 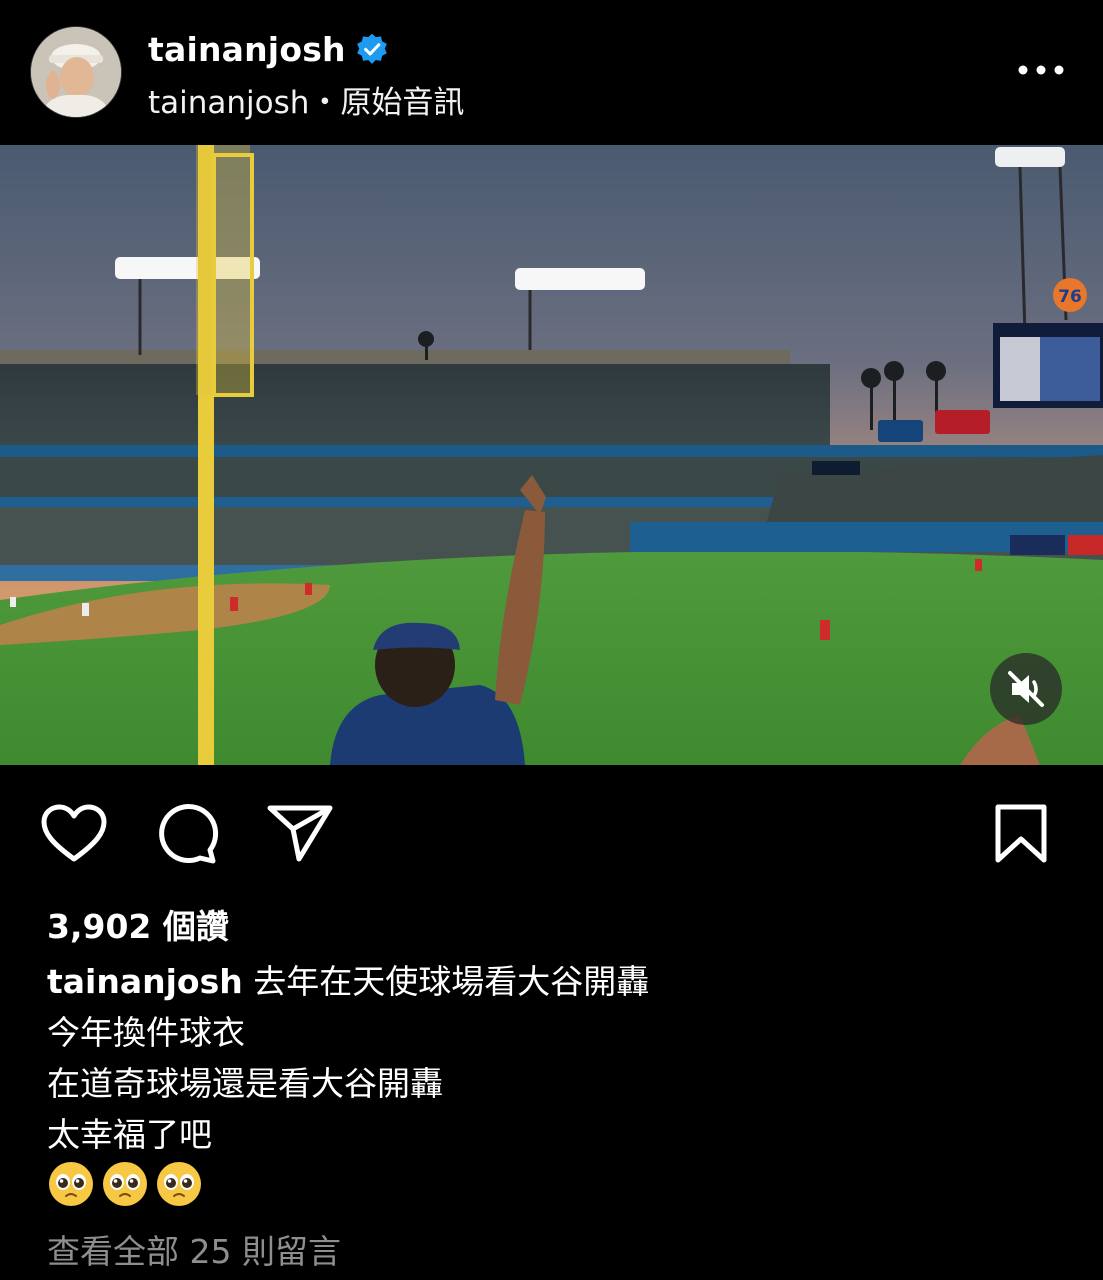 What do you see at coordinates (187, 834) in the screenshot?
I see `comment-bubble-icon` at bounding box center [187, 834].